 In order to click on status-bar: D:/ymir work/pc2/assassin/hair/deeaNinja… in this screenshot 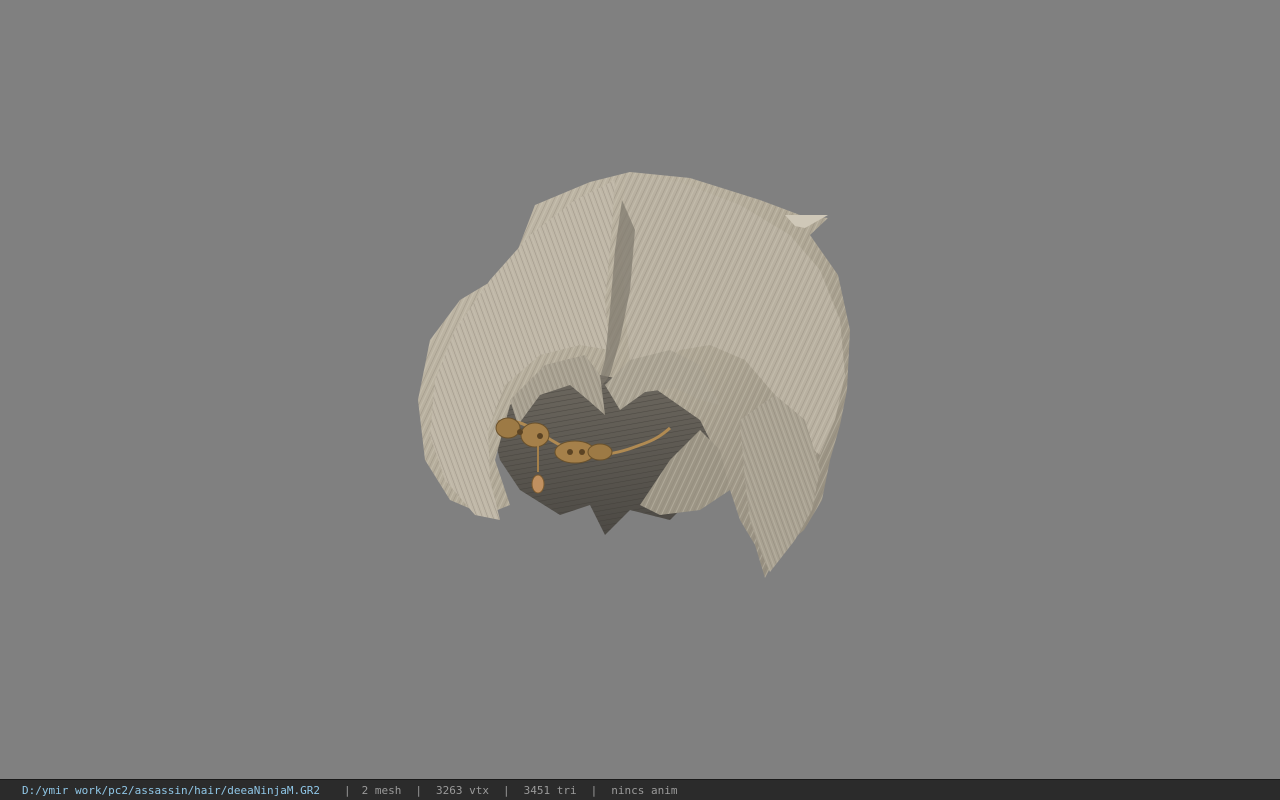, I will do `click(640, 789)`.